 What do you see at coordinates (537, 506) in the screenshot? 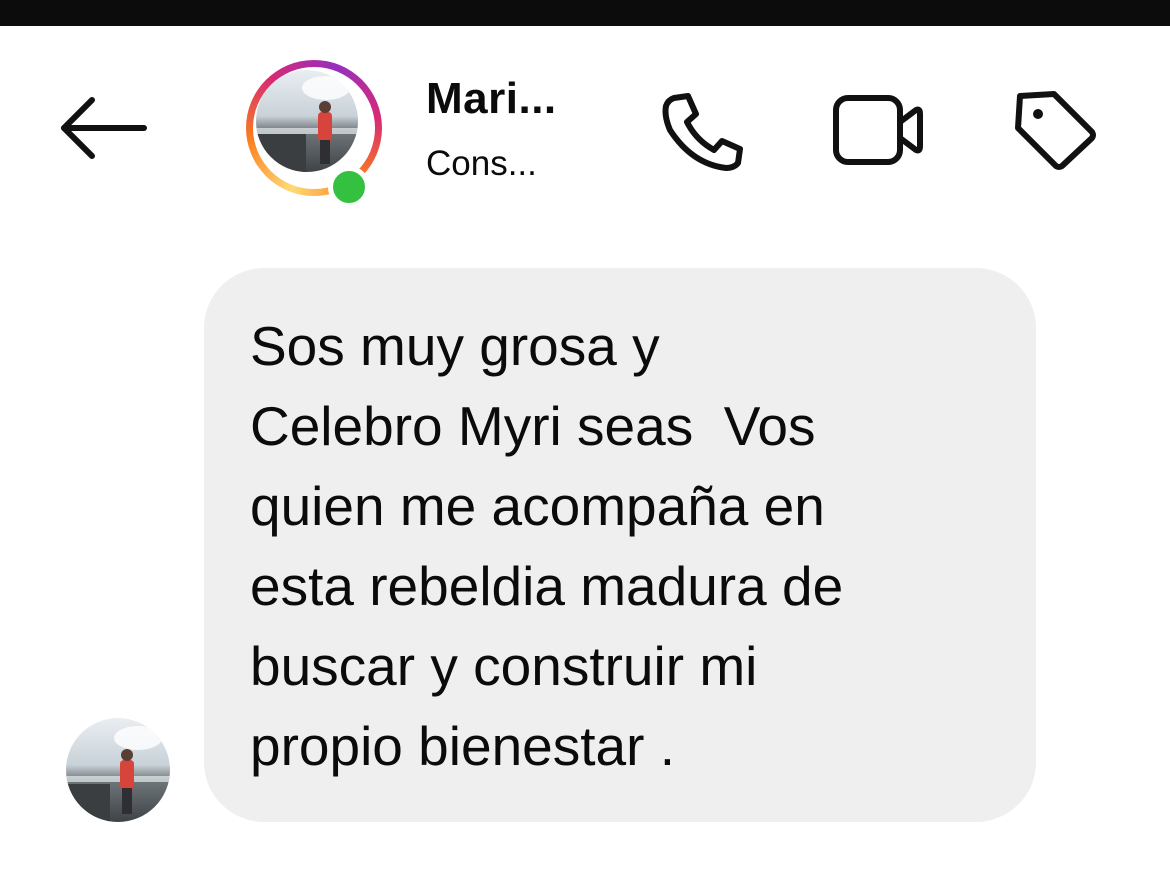
I see `message-line-3: quien me acompaña en` at bounding box center [537, 506].